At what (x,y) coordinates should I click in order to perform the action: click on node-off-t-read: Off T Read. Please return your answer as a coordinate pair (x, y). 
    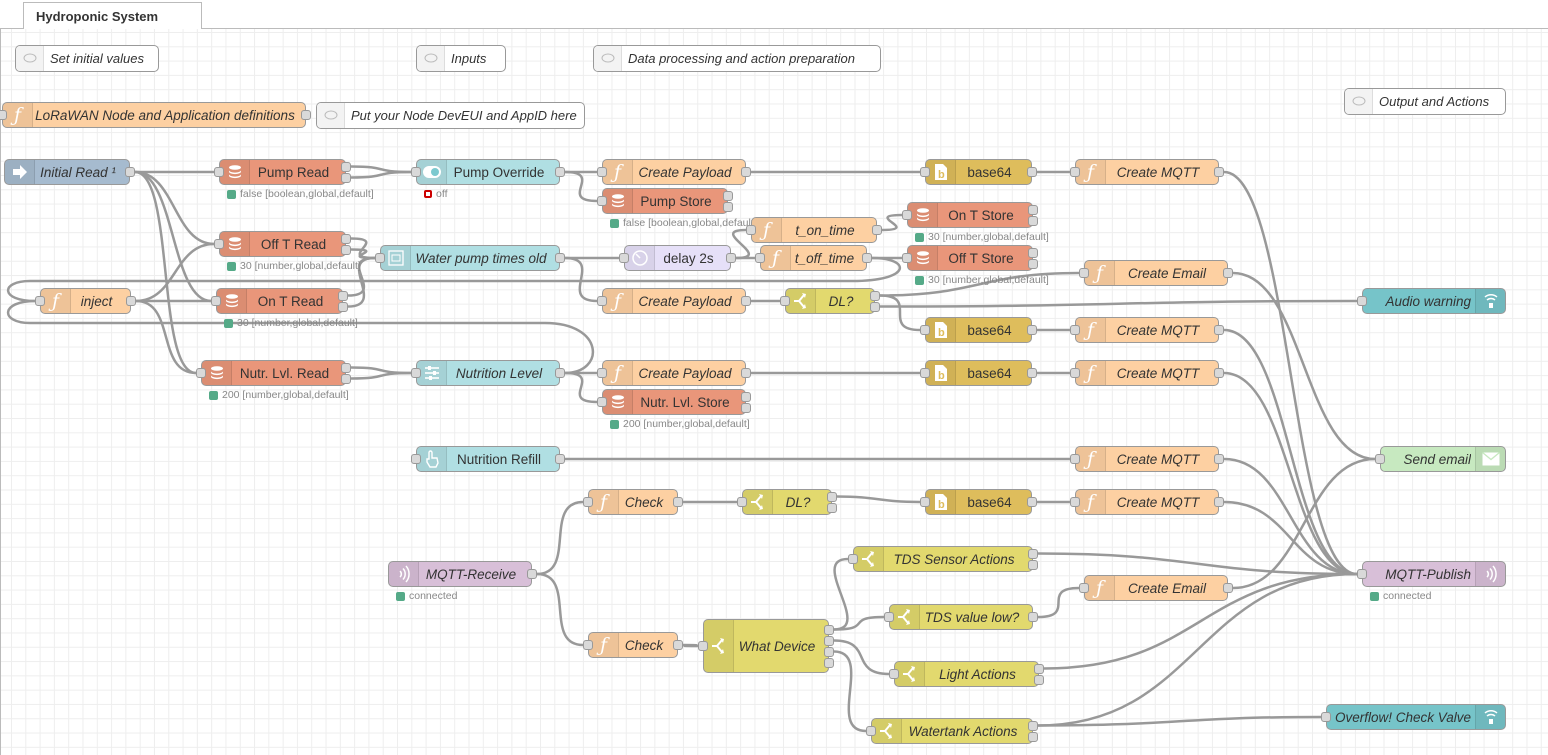
    Looking at the image, I should click on (282, 244).